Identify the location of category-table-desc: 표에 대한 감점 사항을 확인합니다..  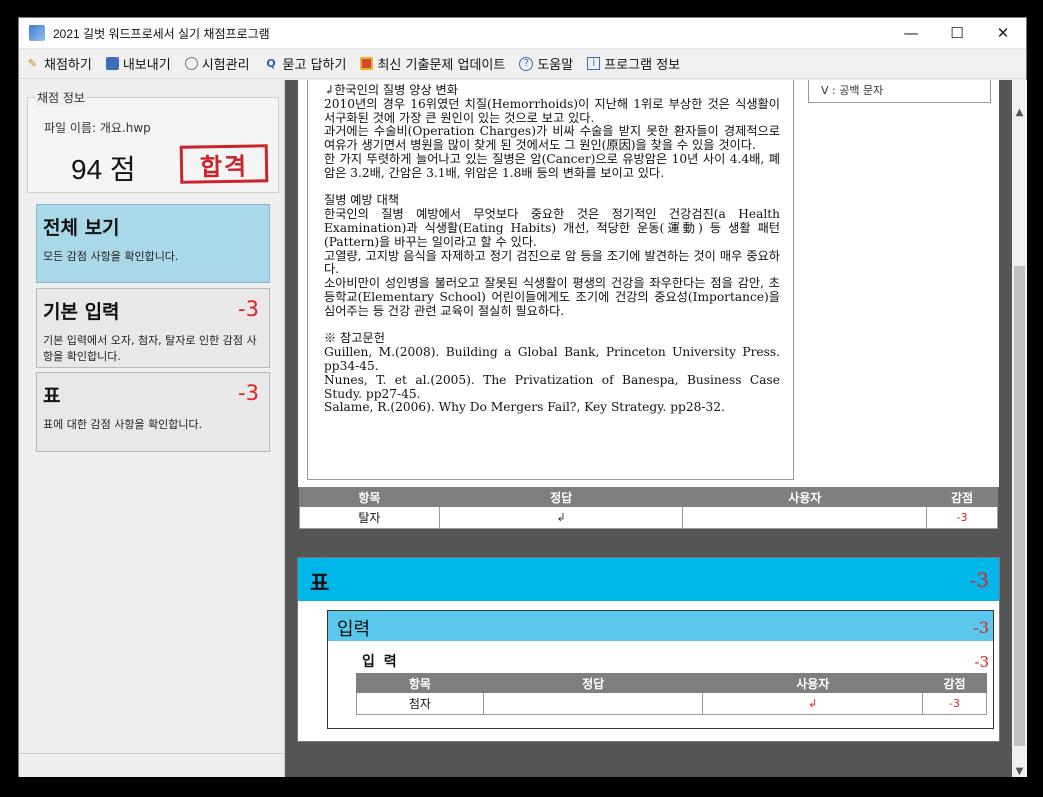
(123, 424).